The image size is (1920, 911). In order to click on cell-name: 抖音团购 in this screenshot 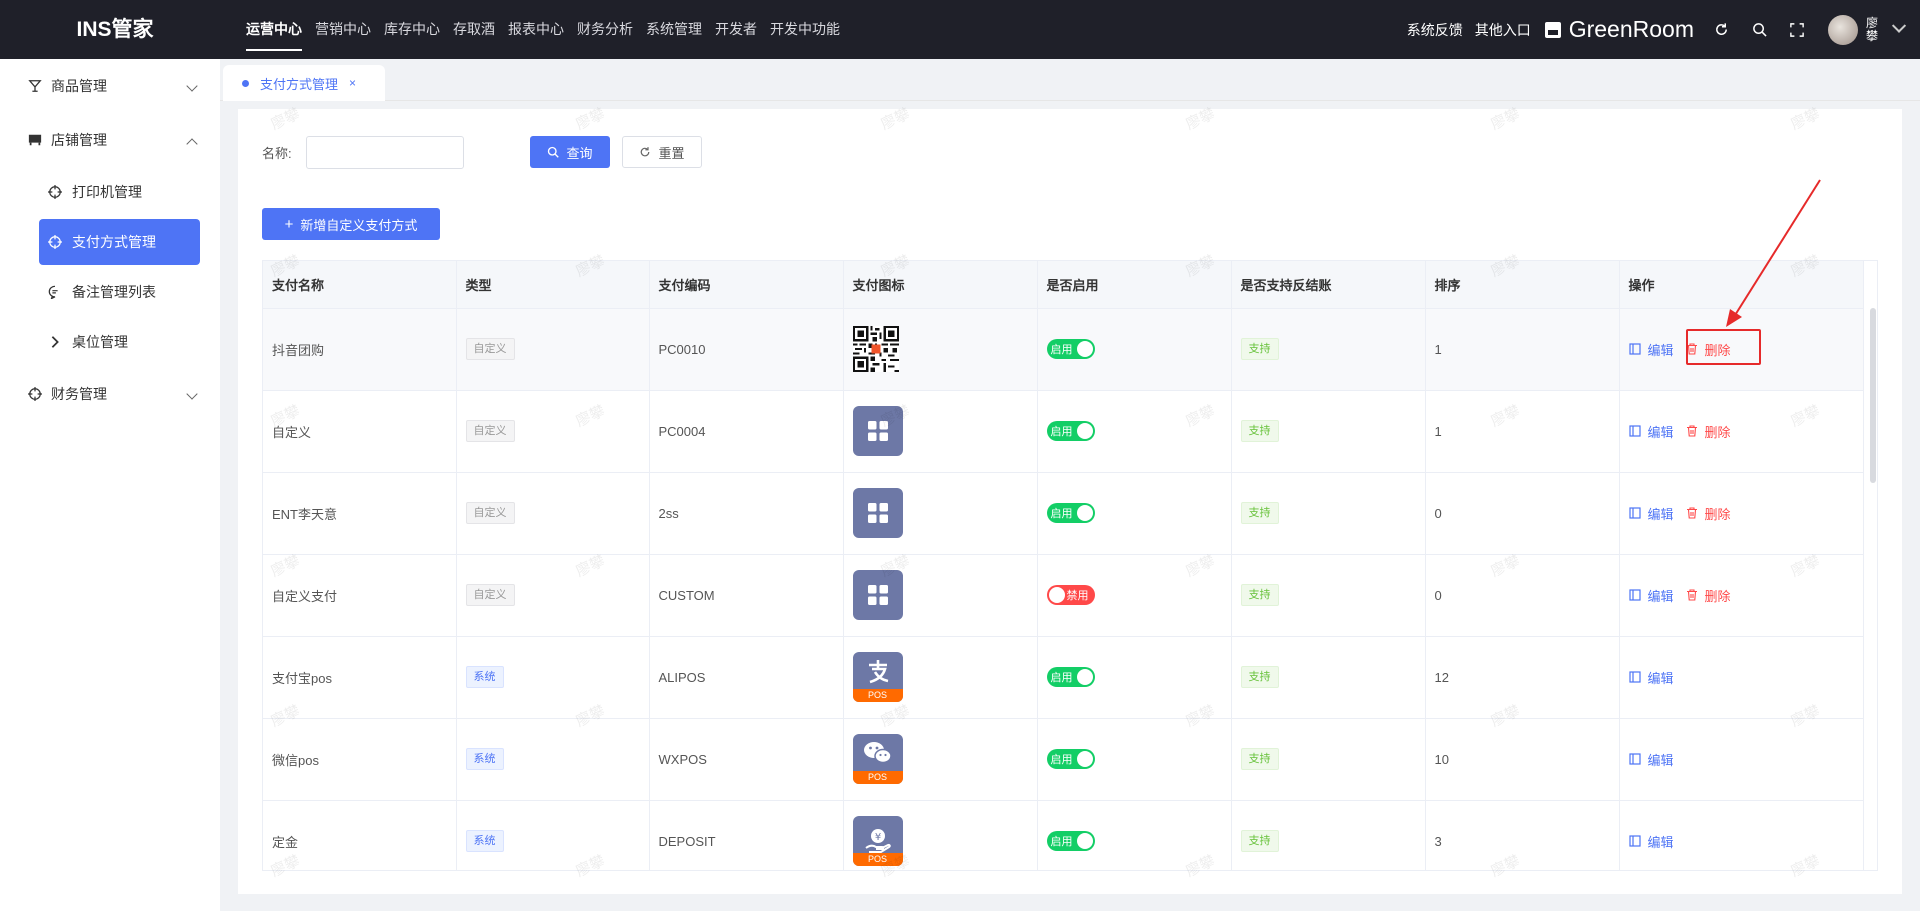, I will do `click(360, 349)`.